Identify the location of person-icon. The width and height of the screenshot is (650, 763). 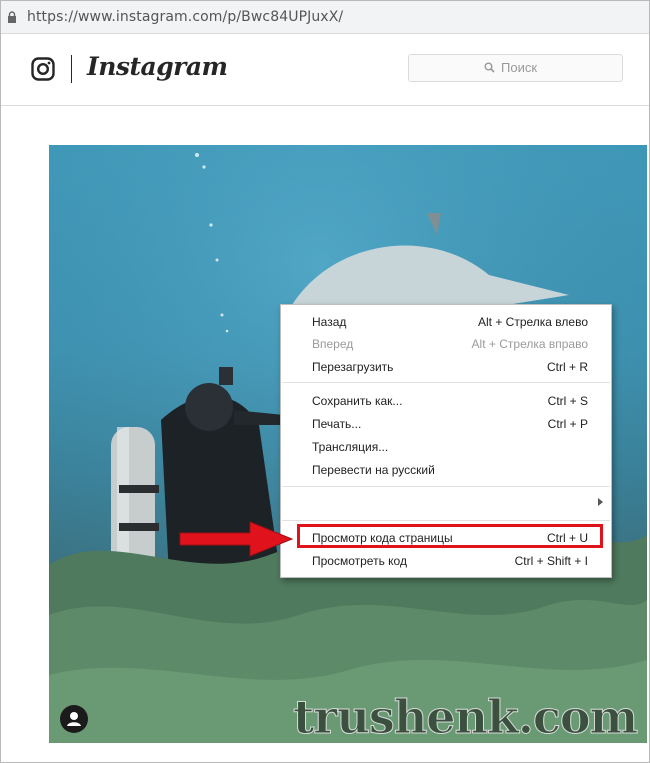
(74, 719).